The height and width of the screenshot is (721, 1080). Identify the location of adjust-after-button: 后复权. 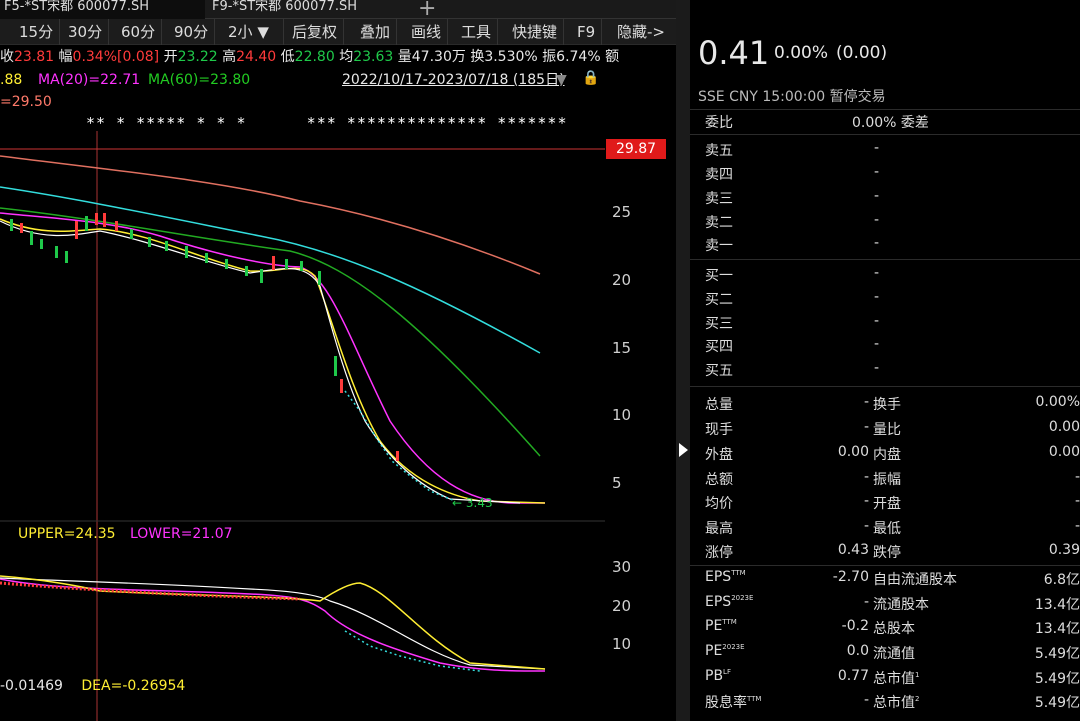
(315, 32).